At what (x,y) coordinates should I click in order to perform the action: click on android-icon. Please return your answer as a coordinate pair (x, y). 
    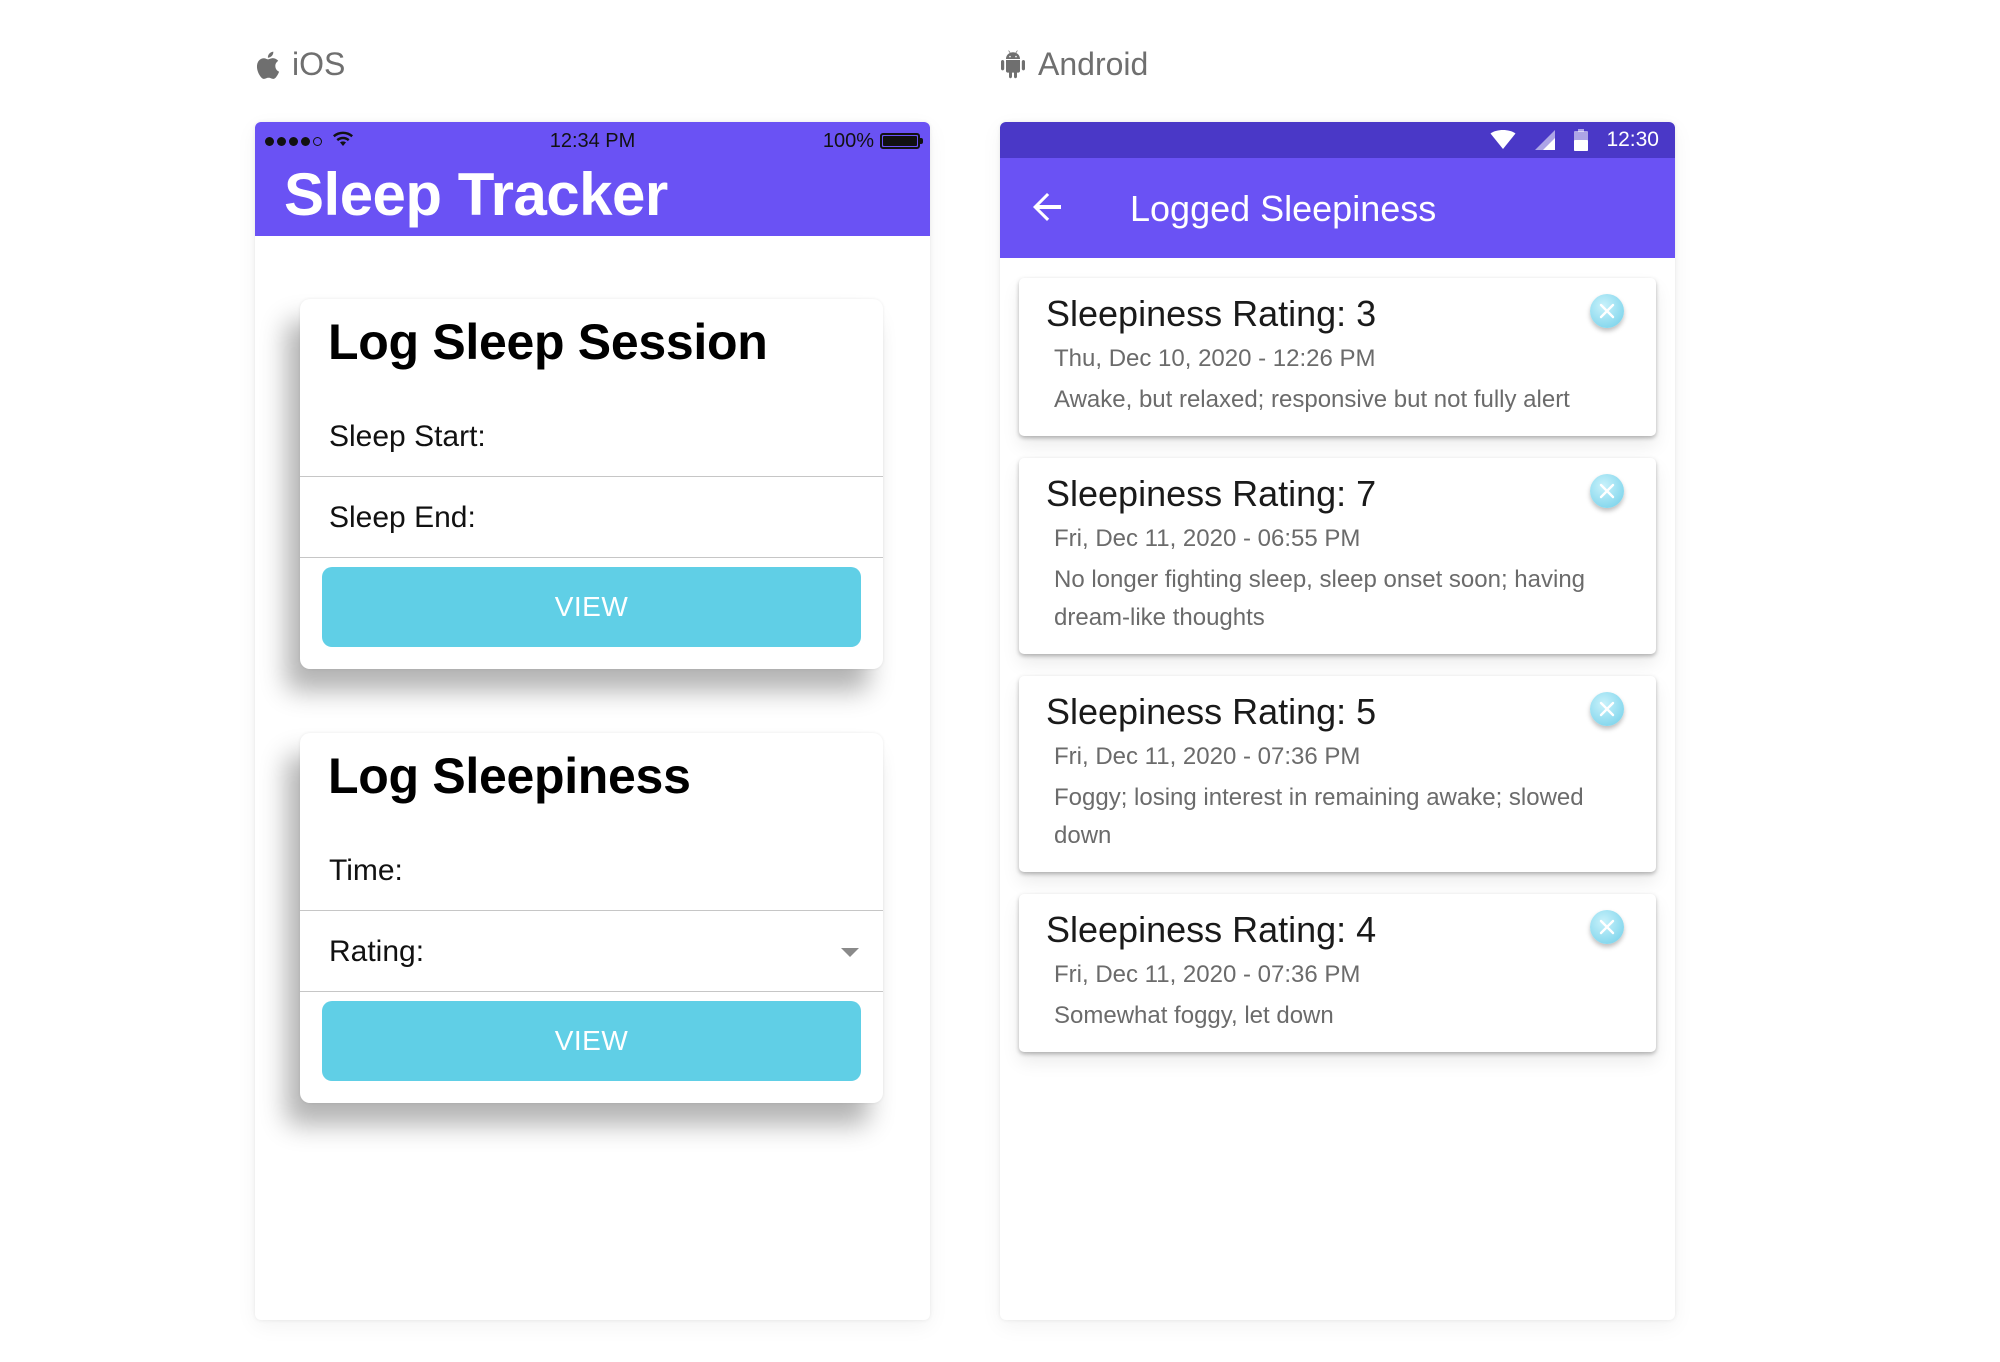
    Looking at the image, I should click on (1013, 64).